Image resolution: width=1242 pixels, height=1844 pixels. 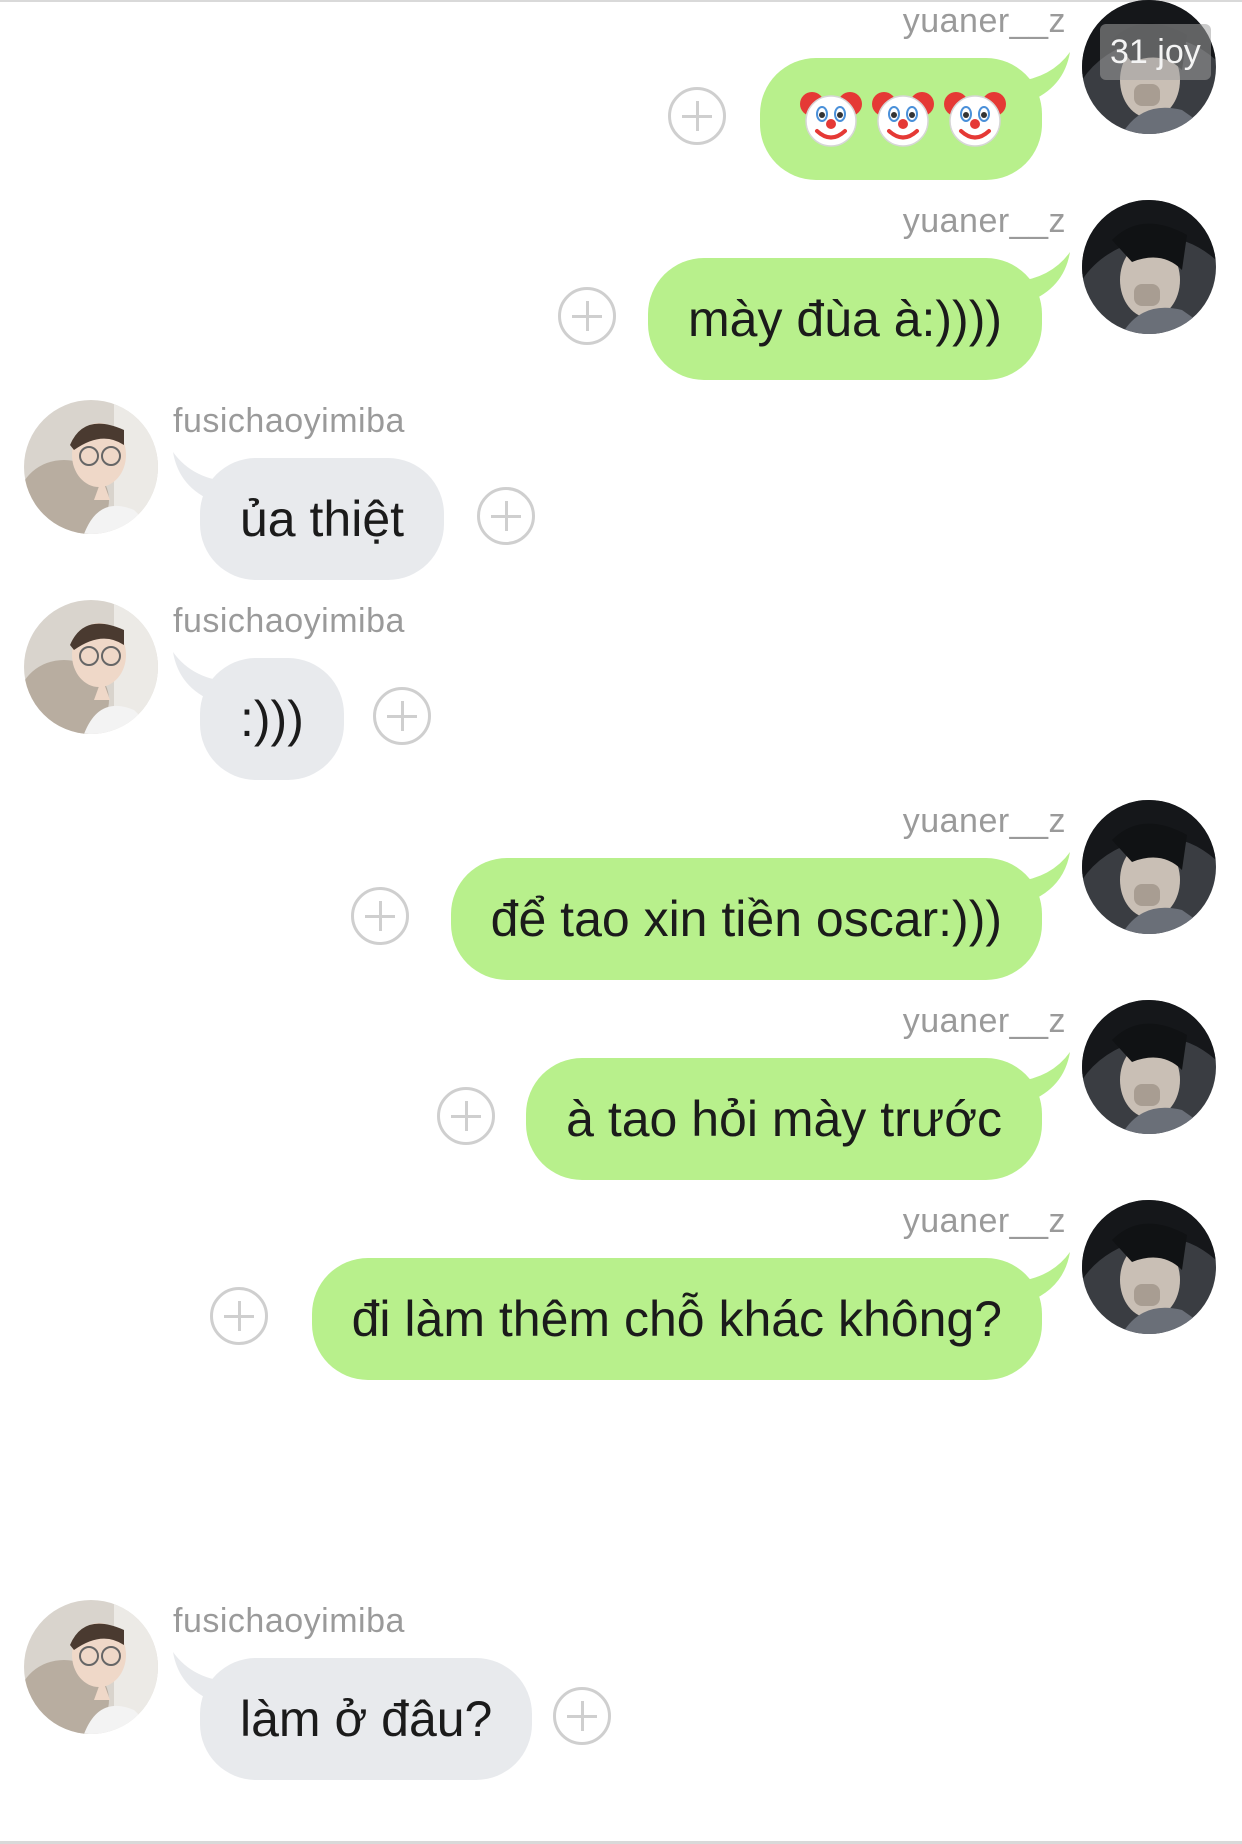 I want to click on watermark: 31 joy, so click(x=1155, y=52).